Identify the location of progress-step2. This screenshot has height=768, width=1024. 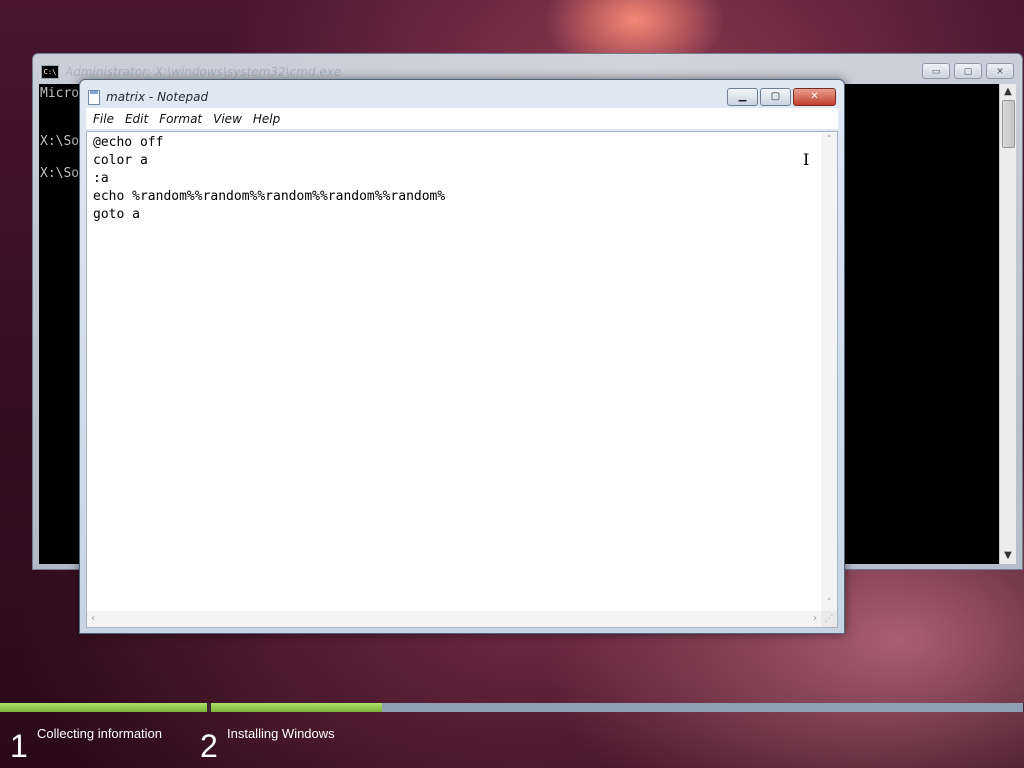
(617, 707).